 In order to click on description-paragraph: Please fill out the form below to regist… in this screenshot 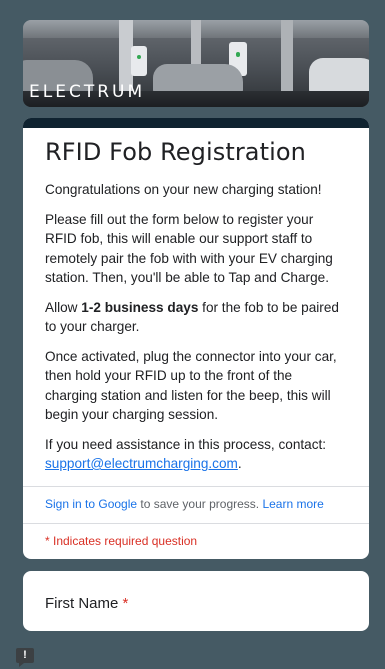, I will do `click(189, 248)`.